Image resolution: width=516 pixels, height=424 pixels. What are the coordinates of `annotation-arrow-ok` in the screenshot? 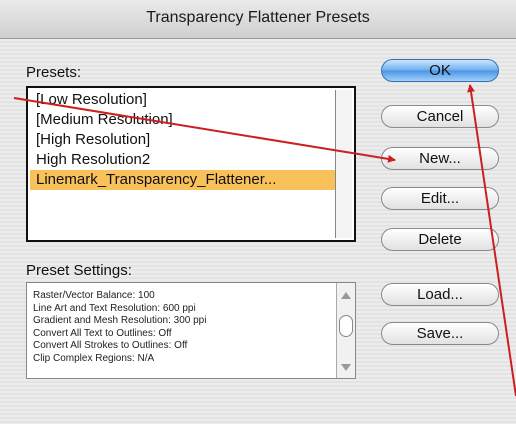 It's located at (491, 240).